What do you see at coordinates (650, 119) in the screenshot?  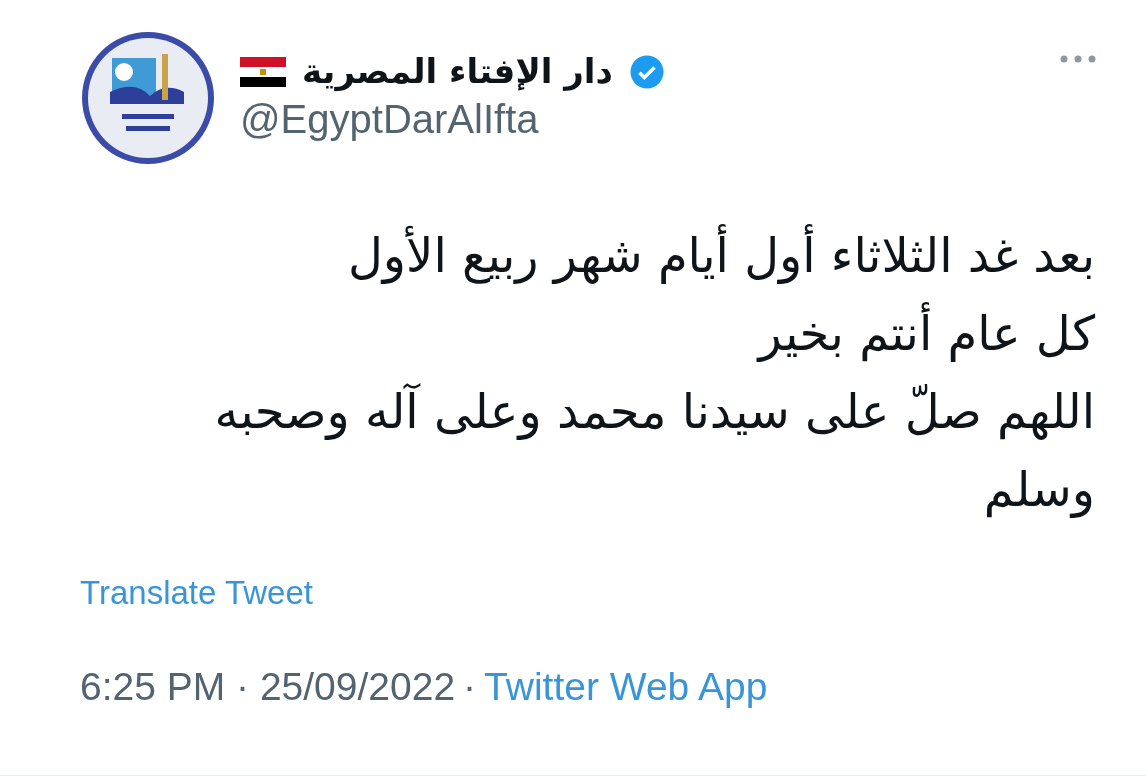 I see `author-handle: @EgyptDarAlIfta` at bounding box center [650, 119].